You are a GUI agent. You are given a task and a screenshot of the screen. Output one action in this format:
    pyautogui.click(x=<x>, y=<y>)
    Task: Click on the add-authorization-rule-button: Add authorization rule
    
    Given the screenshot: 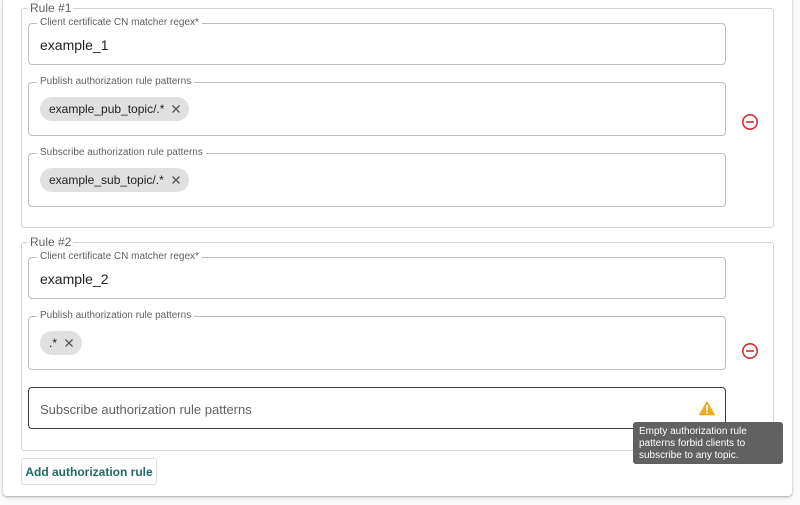 What is the action you would take?
    pyautogui.click(x=89, y=471)
    